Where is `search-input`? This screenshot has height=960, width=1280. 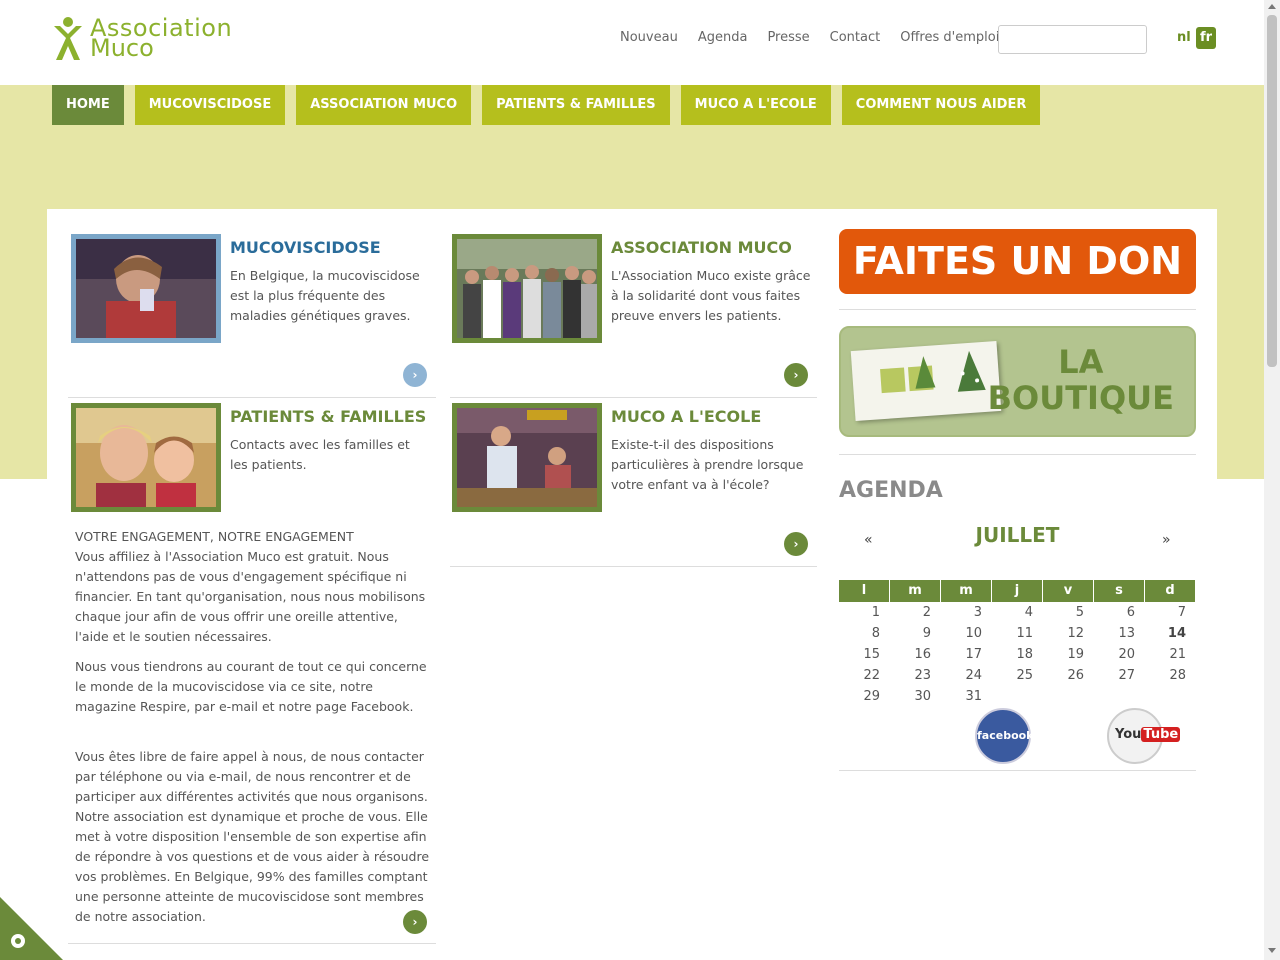
search-input is located at coordinates (1072, 39).